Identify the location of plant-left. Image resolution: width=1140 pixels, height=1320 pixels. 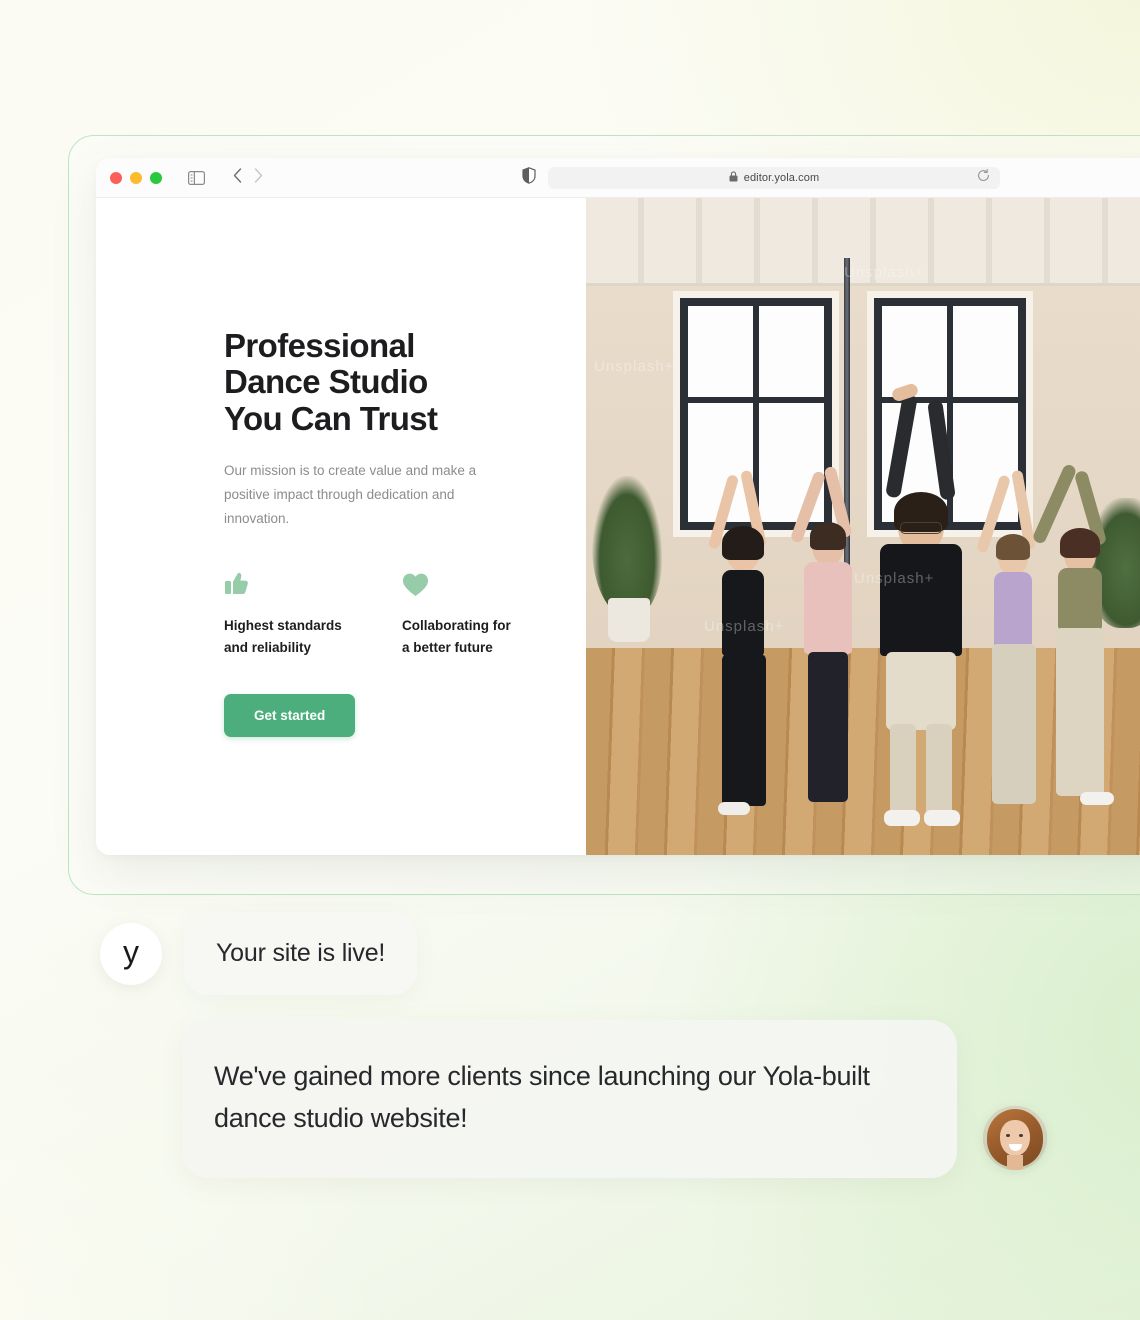
(627, 546).